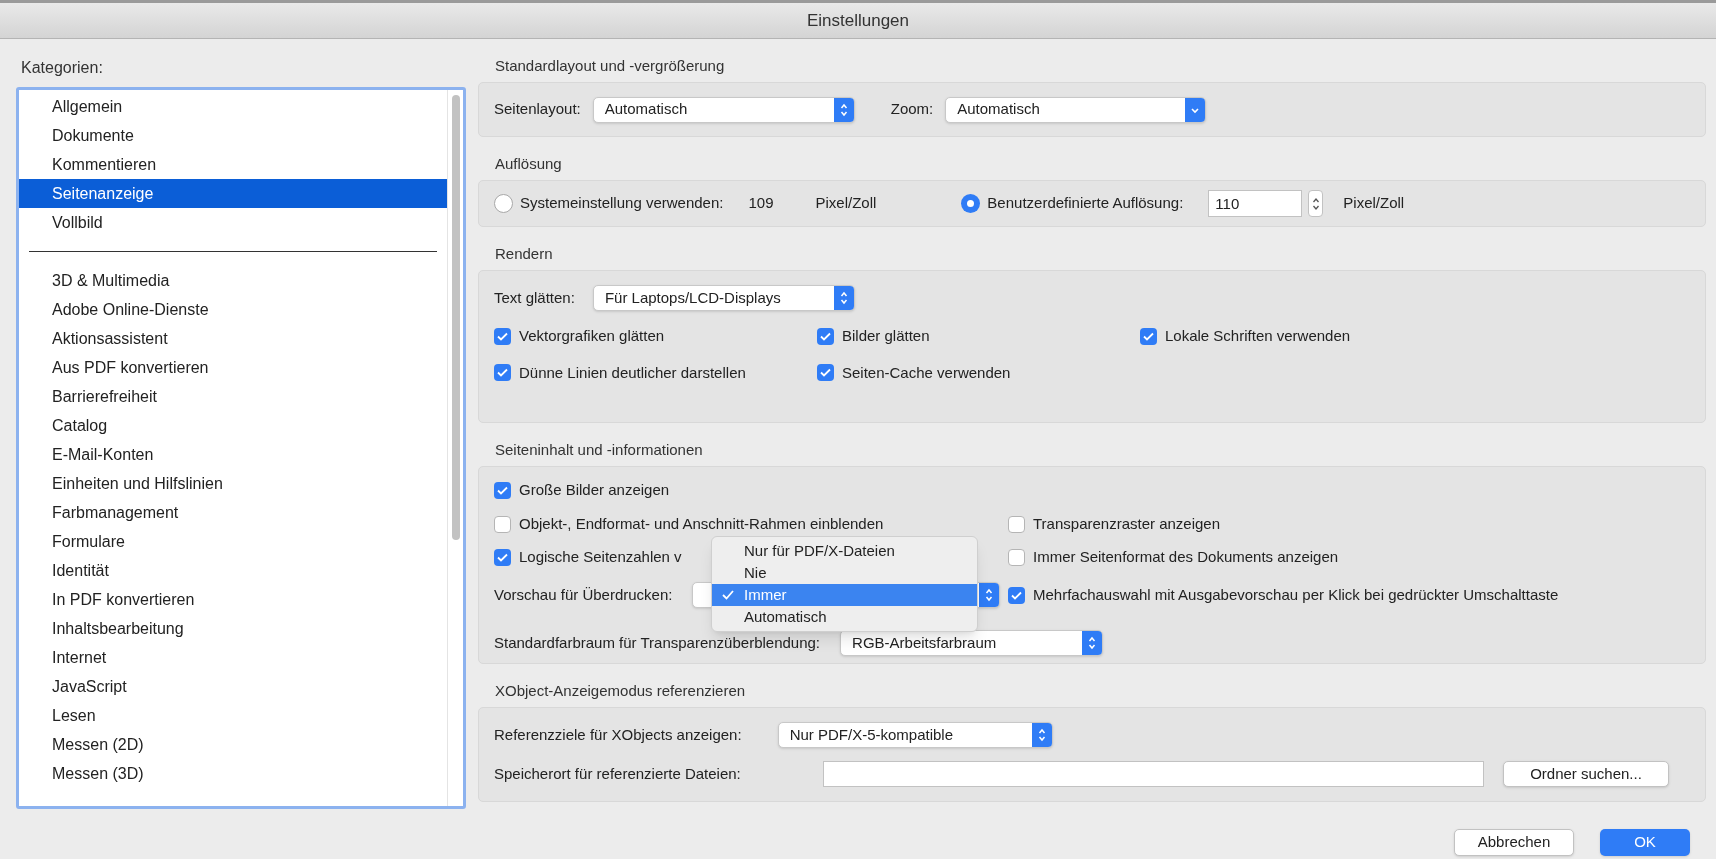 This screenshot has width=1716, height=859. What do you see at coordinates (233, 106) in the screenshot?
I see `category-item: Allgemein` at bounding box center [233, 106].